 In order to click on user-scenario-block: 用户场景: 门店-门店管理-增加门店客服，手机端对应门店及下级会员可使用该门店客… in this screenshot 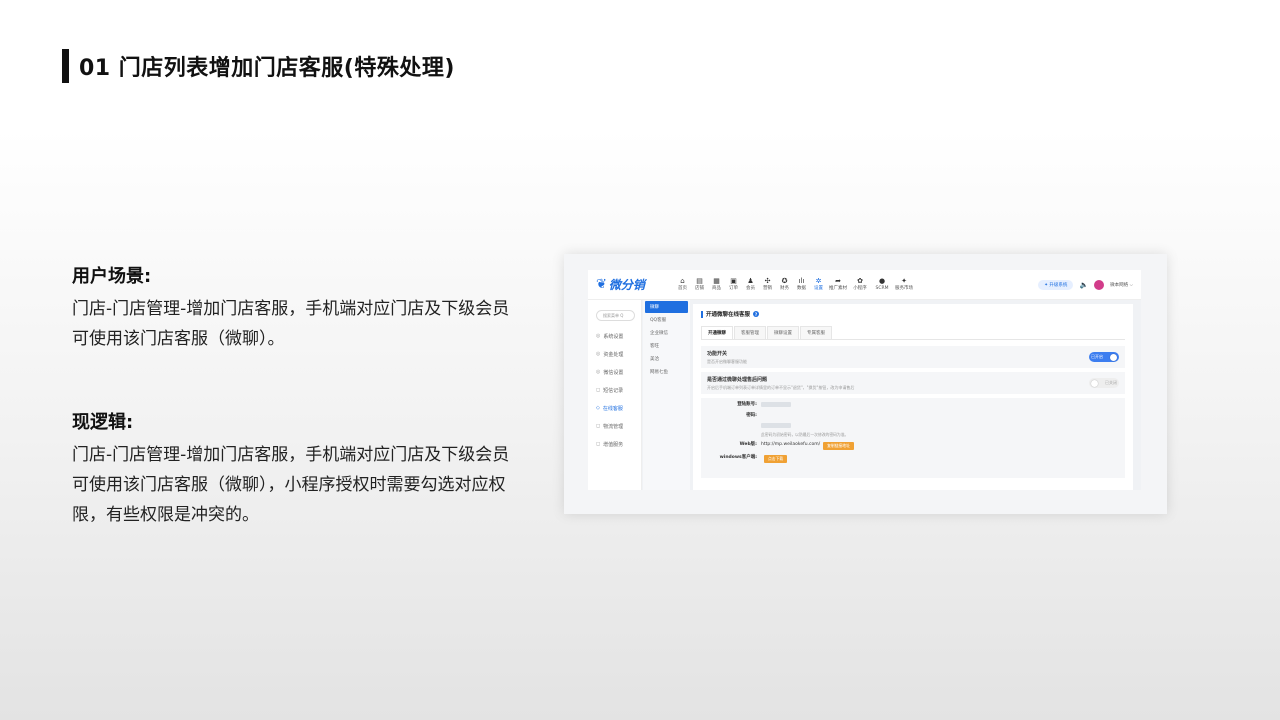, I will do `click(292, 308)`.